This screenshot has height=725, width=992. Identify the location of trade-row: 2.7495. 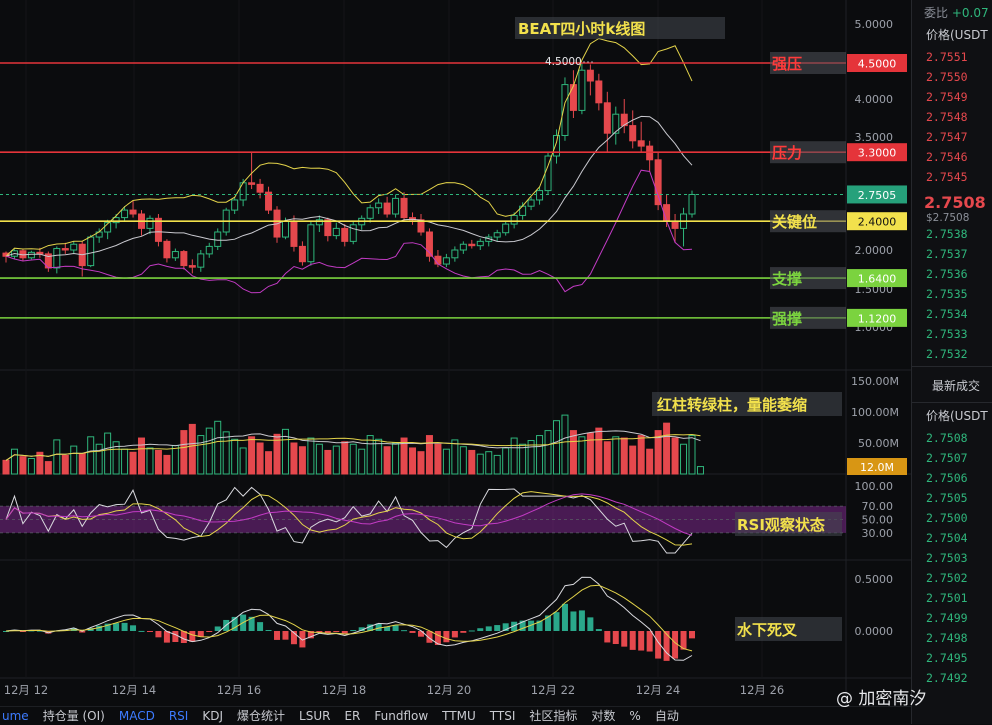
(952, 658).